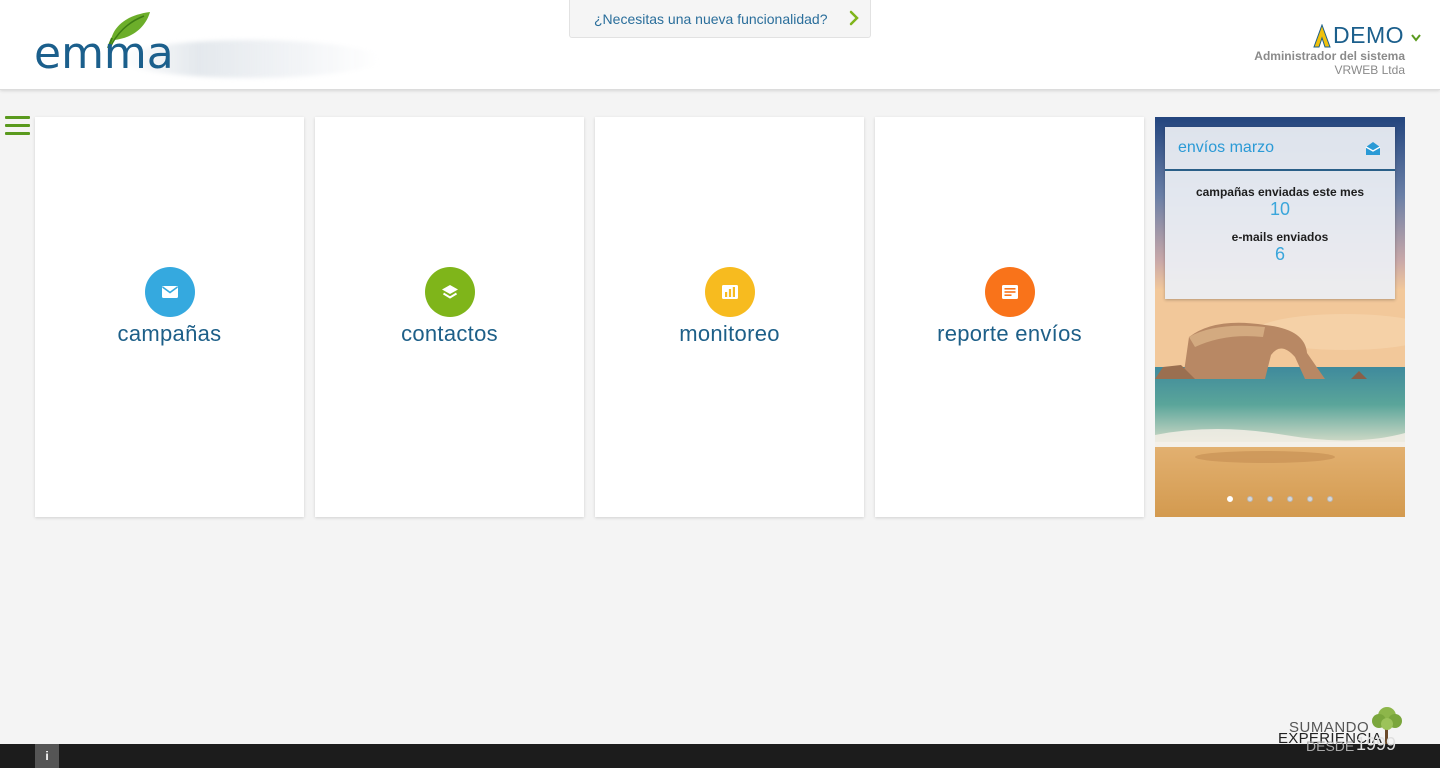  What do you see at coordinates (1369, 70) in the screenshot?
I see `user-company: VRWEB Ltda` at bounding box center [1369, 70].